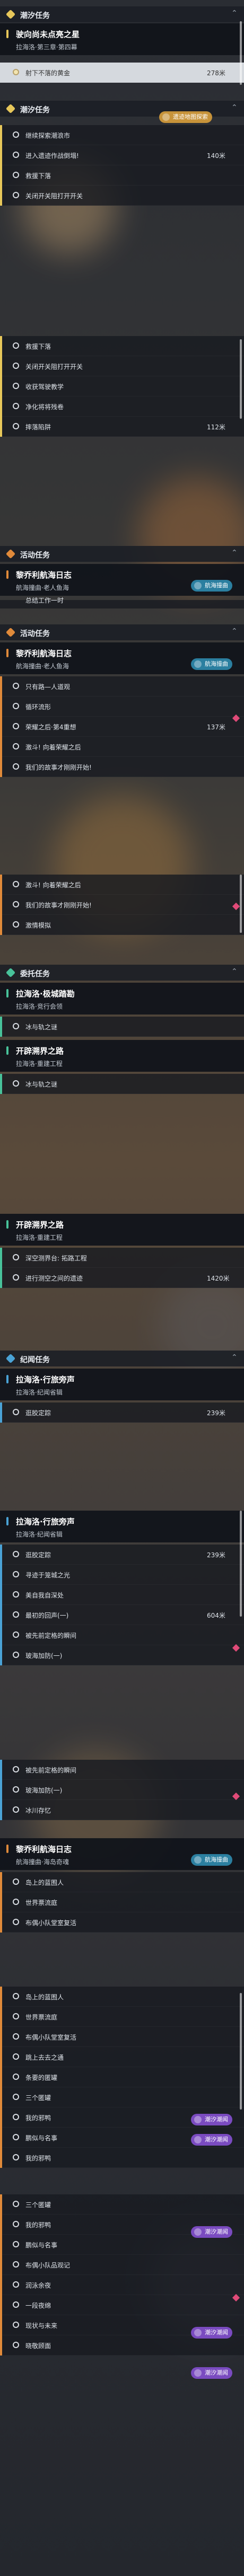  What do you see at coordinates (122, 998) in the screenshot?
I see `quest-card: 拉海洛·极城踏勘 拉海洛·竞行会领` at bounding box center [122, 998].